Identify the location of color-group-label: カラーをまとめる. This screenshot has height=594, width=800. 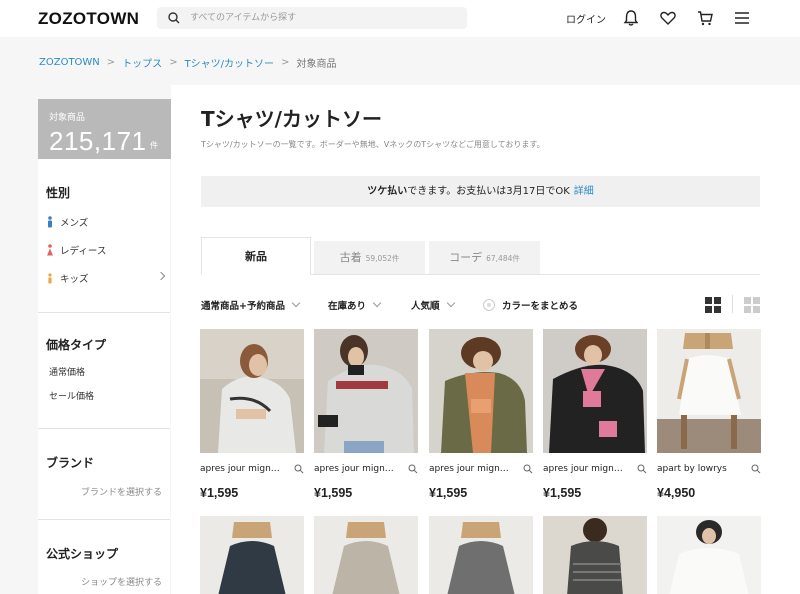
(540, 306).